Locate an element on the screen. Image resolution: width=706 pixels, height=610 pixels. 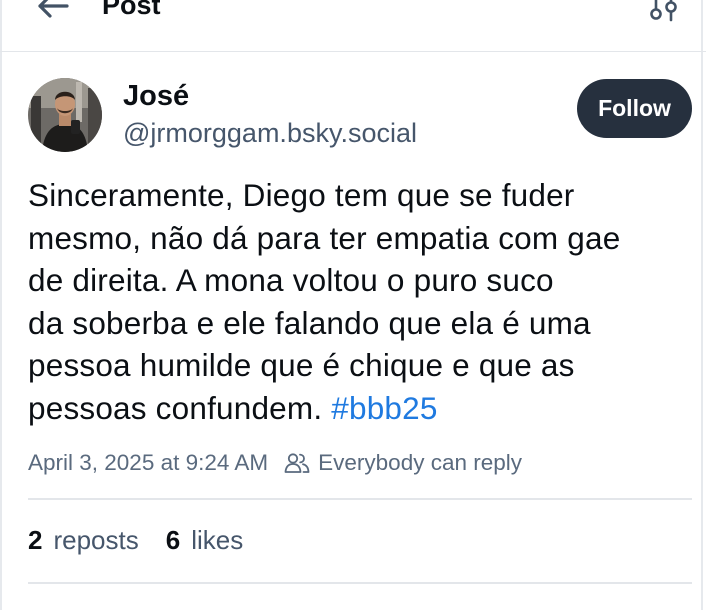
post-text-line: mesmo, não dá para ter empatia com gae is located at coordinates (324, 237).